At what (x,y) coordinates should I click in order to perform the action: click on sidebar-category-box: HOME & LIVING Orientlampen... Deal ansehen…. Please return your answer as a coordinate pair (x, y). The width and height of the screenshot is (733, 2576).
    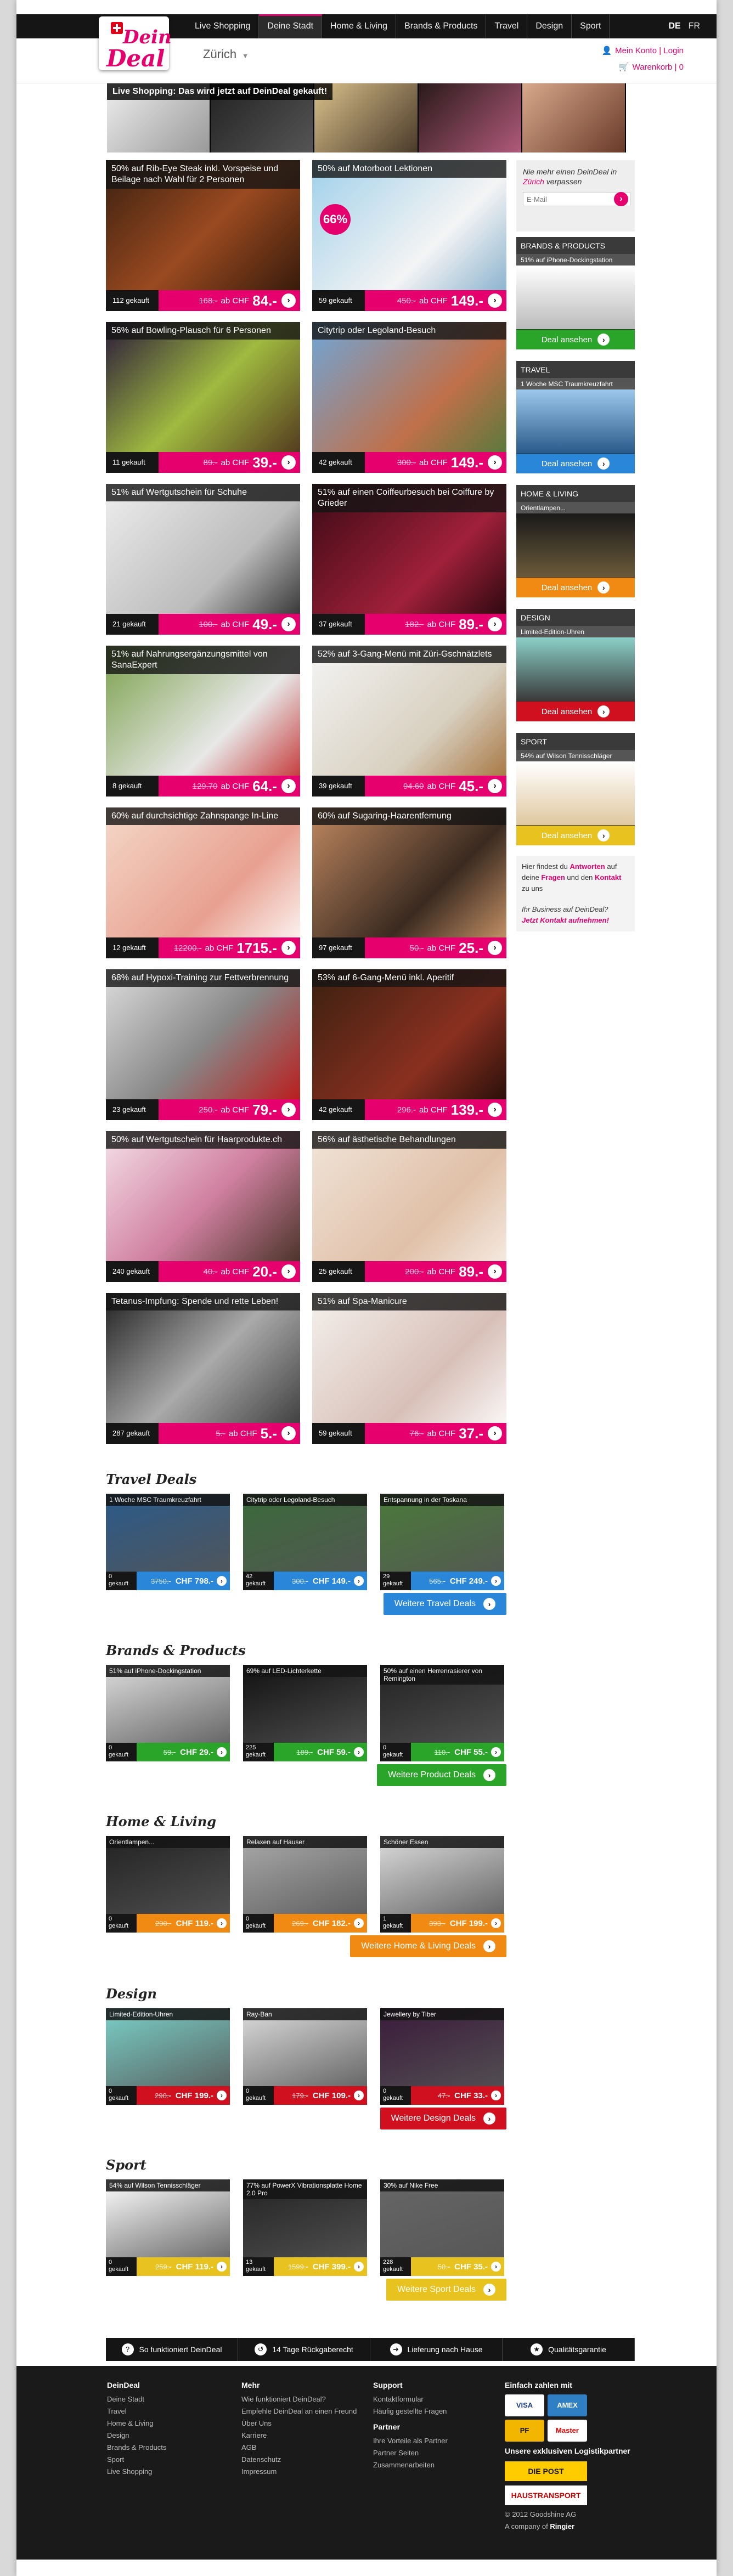
    Looking at the image, I should click on (575, 541).